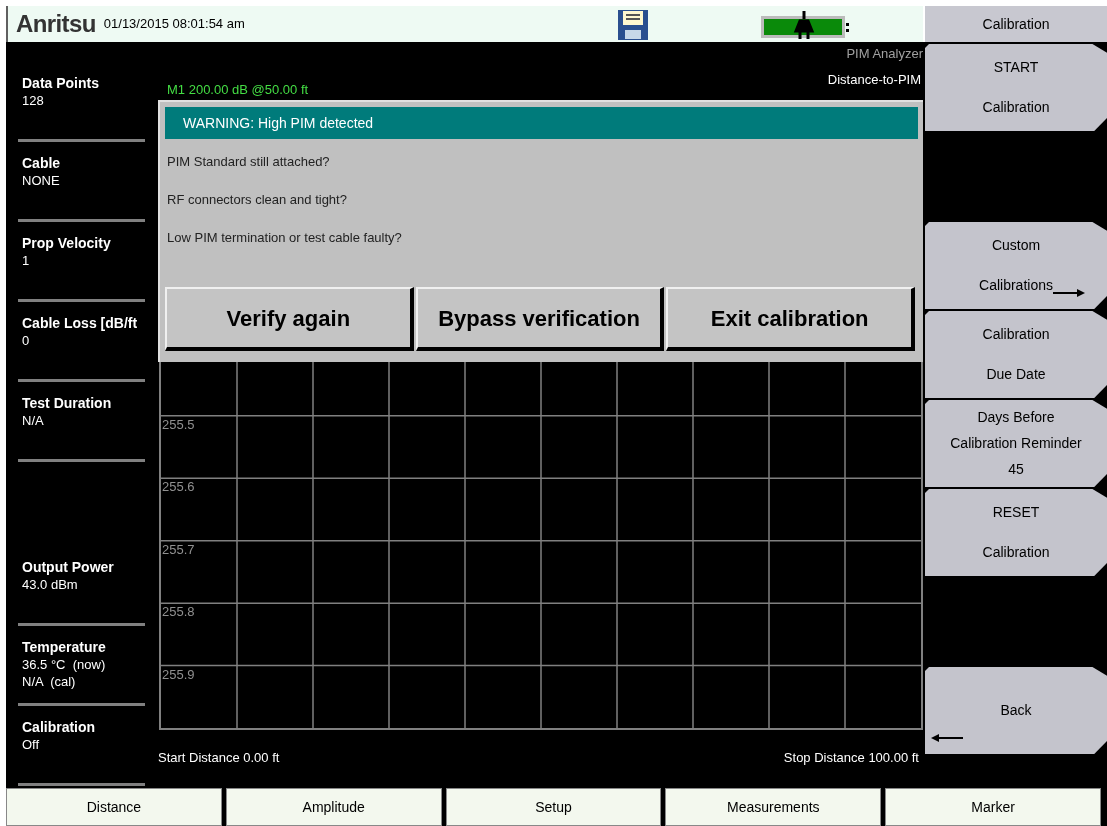  Describe the element at coordinates (289, 319) in the screenshot. I see `dialog-button: Verify again` at that location.